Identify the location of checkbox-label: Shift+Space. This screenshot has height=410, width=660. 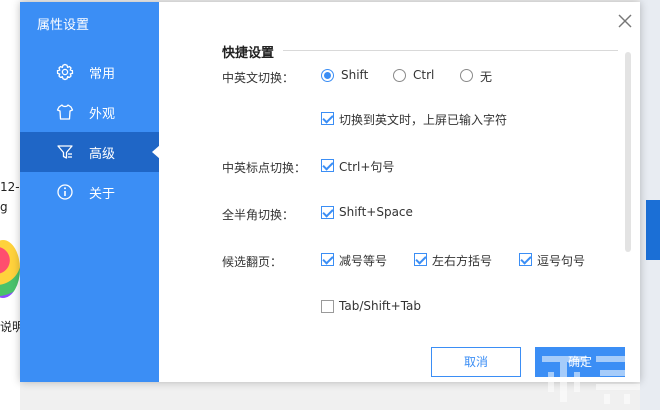
(376, 212).